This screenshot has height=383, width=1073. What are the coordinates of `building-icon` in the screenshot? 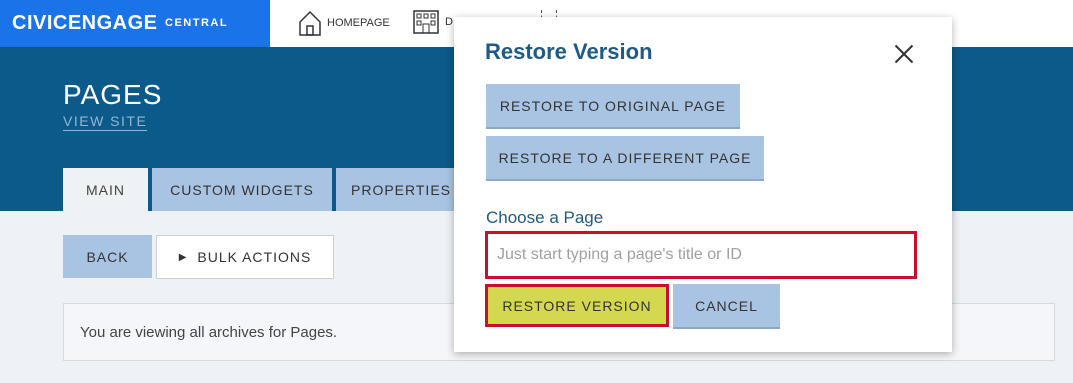 It's located at (426, 22).